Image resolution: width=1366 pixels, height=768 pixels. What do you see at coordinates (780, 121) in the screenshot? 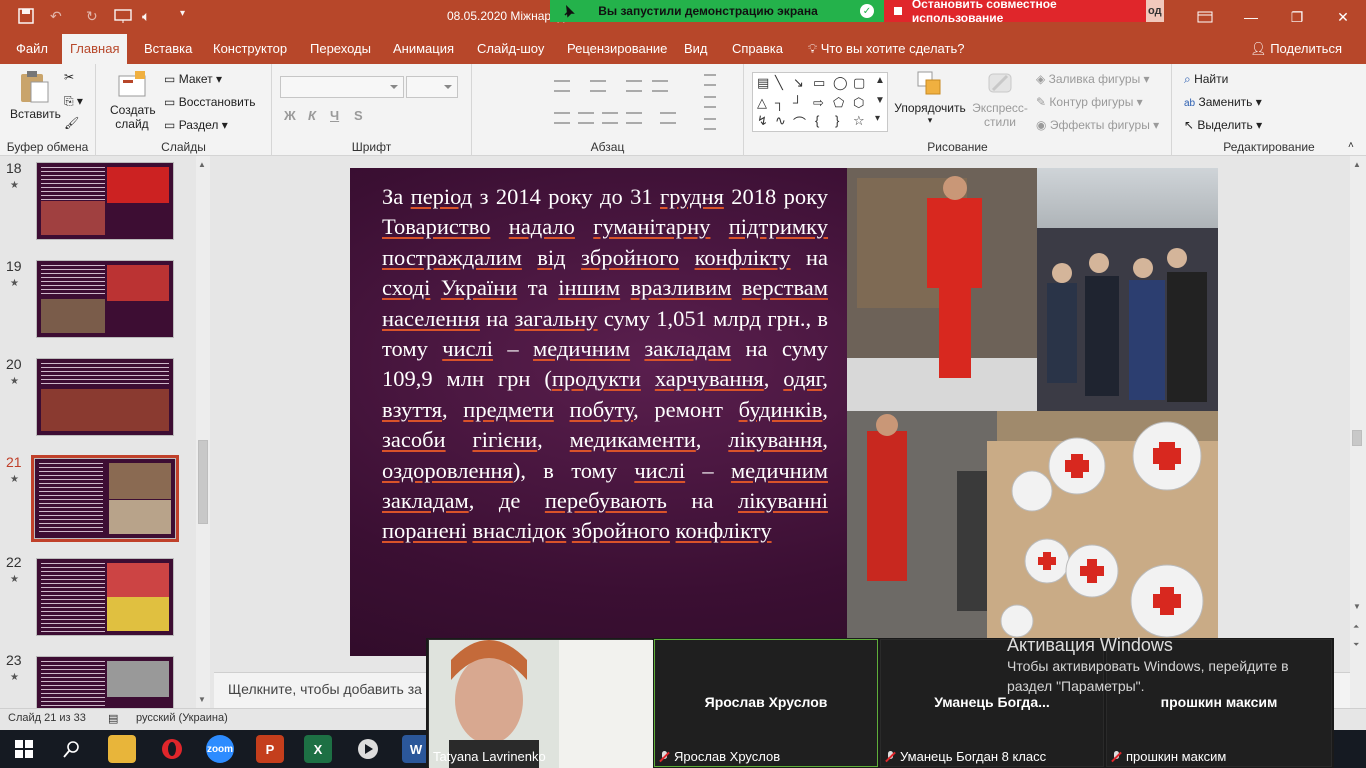
I see `curve-shape-icon: ∿` at bounding box center [780, 121].